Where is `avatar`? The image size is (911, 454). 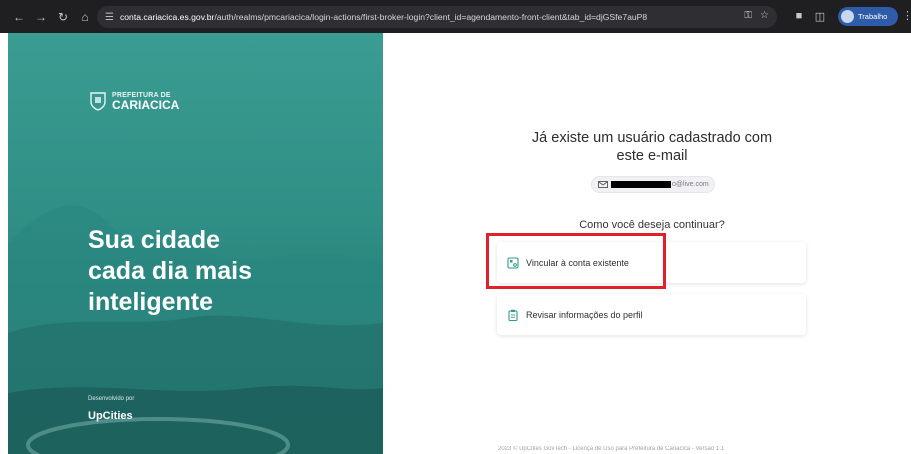 avatar is located at coordinates (847, 16).